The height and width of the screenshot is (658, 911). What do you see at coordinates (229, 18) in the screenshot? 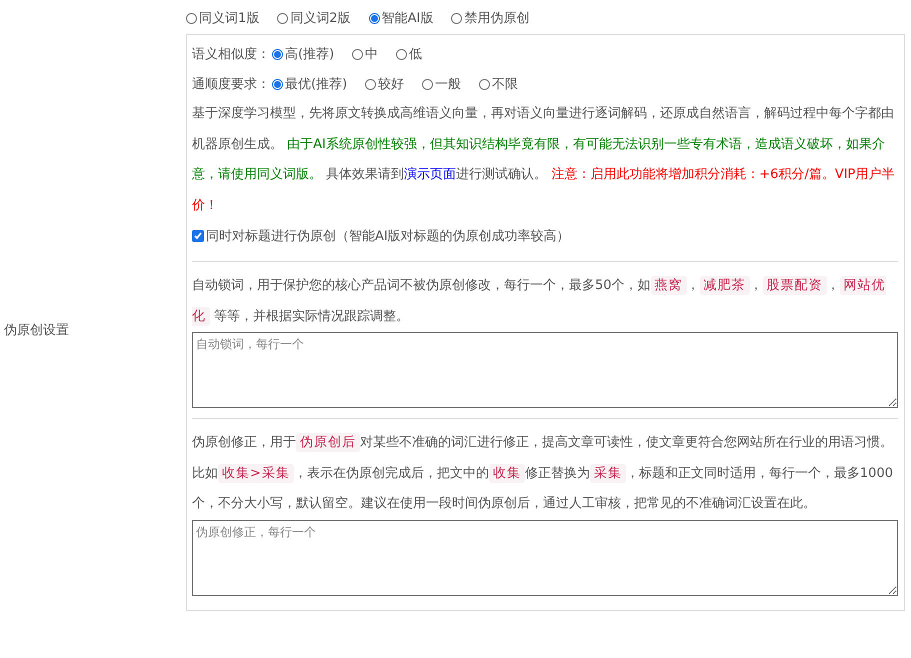
I see `radio-label: 同义词1版` at bounding box center [229, 18].